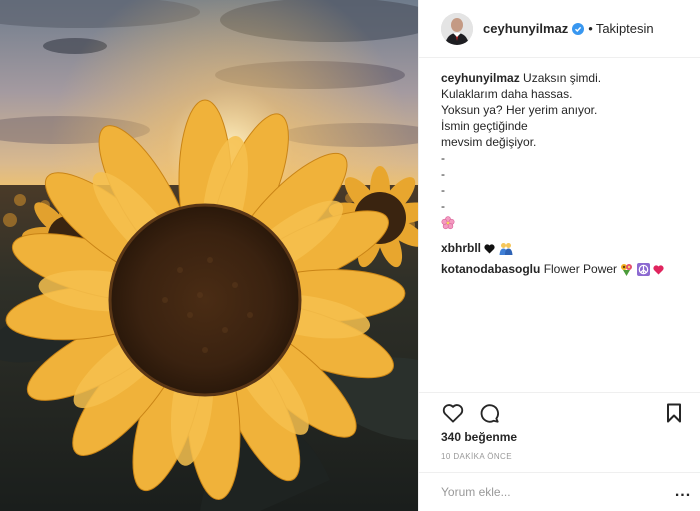 The width and height of the screenshot is (700, 511). I want to click on cherry-blossom-icon, so click(448, 223).